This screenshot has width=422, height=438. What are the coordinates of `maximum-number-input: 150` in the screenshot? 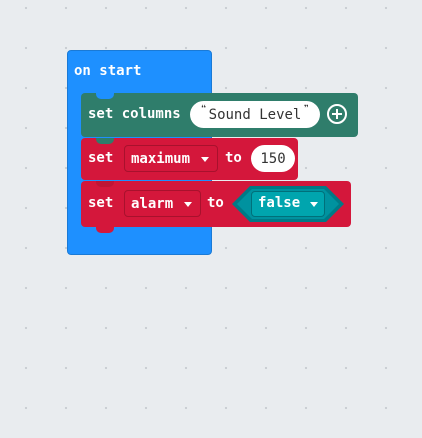 It's located at (273, 158).